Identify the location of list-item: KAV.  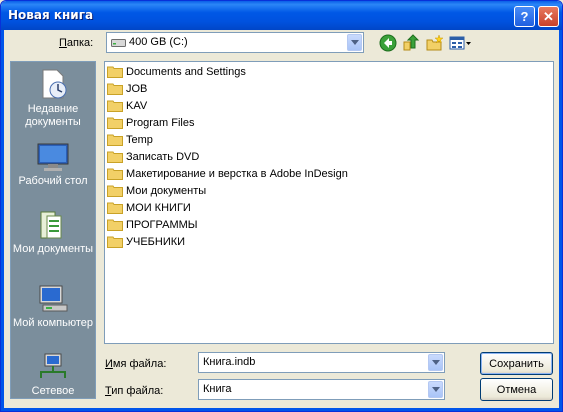
(127, 105).